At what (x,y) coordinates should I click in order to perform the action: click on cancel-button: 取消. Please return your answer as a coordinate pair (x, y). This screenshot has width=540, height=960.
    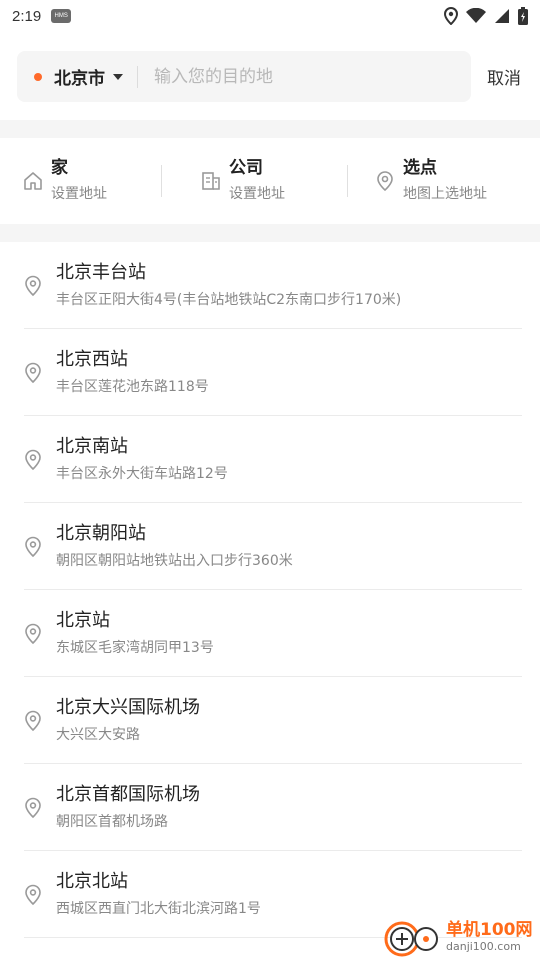
    Looking at the image, I should click on (504, 76).